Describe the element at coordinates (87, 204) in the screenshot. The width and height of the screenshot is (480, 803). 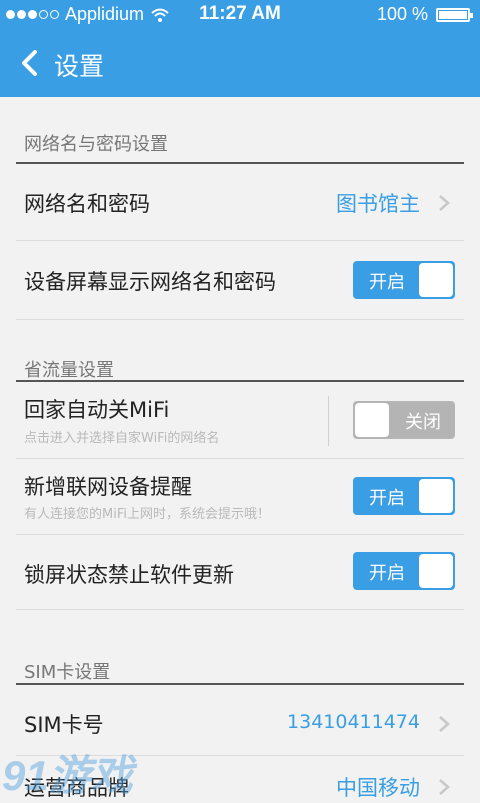
I see `network-name-label: 网络名和密码` at that location.